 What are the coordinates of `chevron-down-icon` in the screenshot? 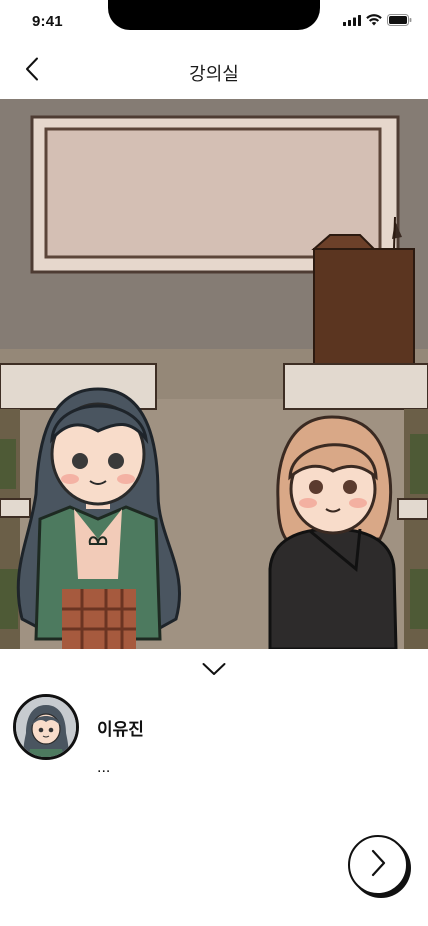 It's located at (214, 671).